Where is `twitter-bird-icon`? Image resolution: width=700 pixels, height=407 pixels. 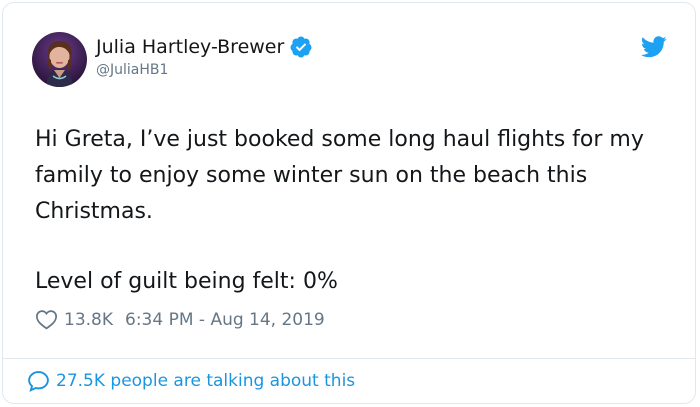 twitter-bird-icon is located at coordinates (654, 47).